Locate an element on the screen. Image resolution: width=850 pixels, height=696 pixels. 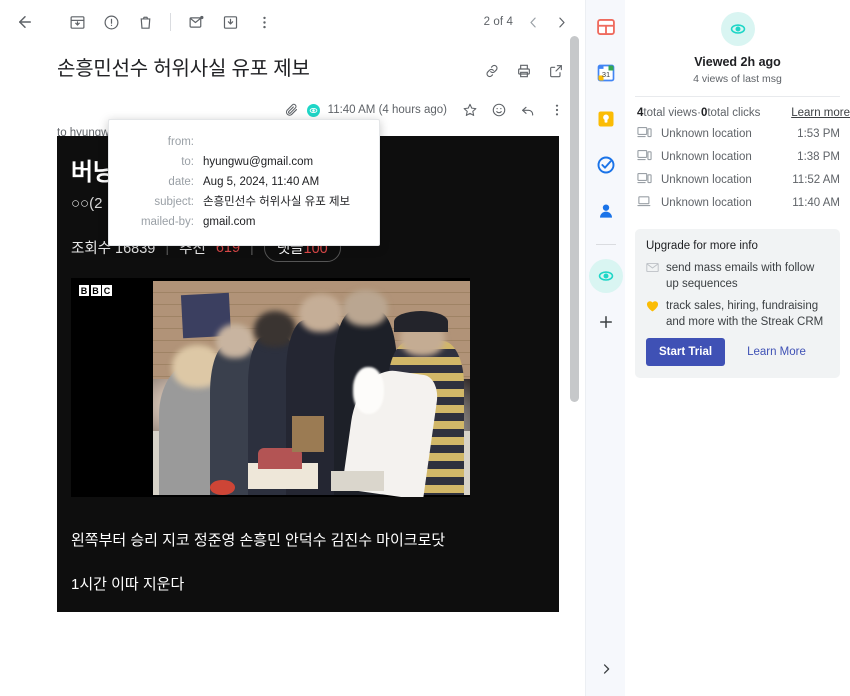
add-addon-icon is located at coordinates (606, 322).